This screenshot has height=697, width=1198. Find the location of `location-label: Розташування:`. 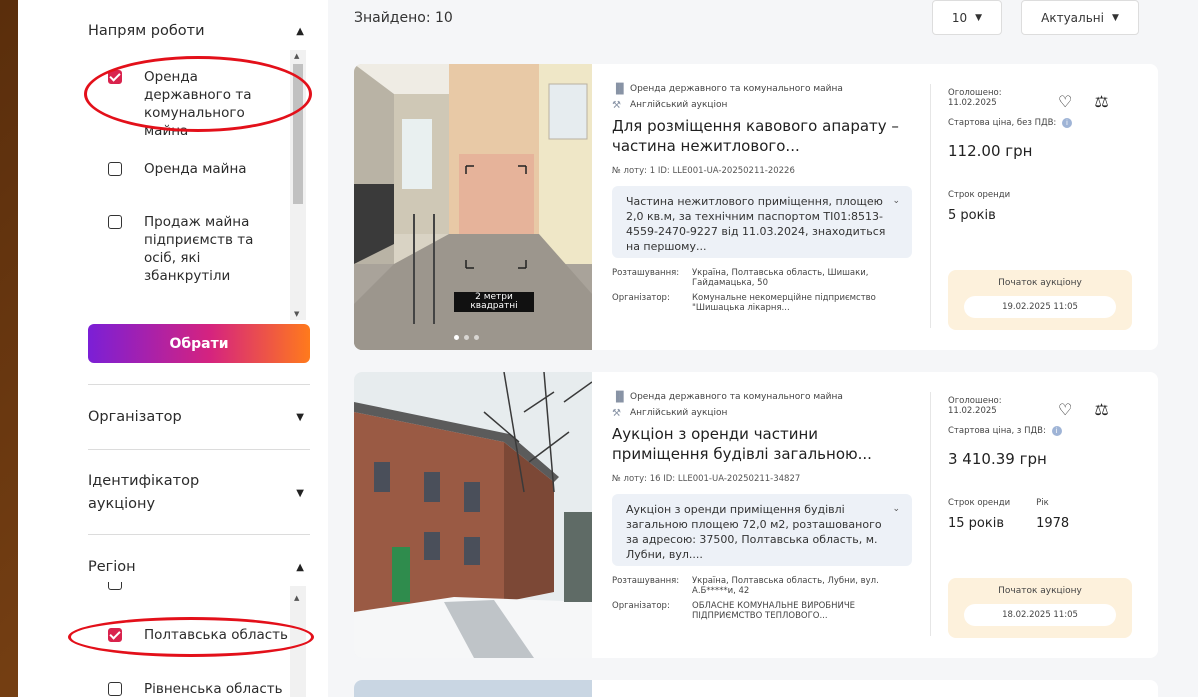

location-label: Розташування: is located at coordinates (646, 581).